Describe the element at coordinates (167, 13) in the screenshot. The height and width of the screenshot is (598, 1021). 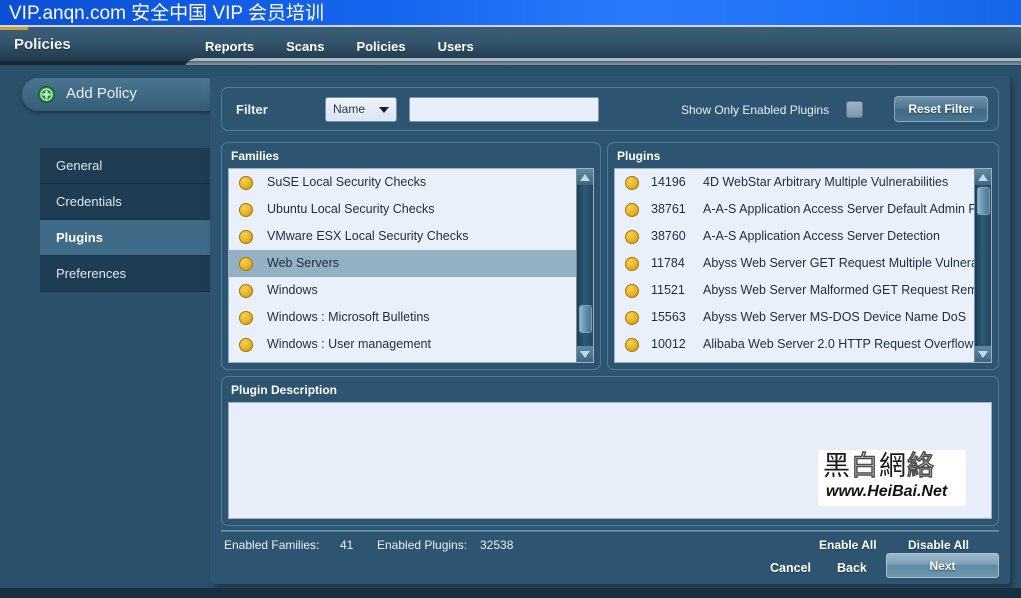
I see `site-banner-text: VIP.anqn.com 安全中国 VIP 会员培训` at that location.